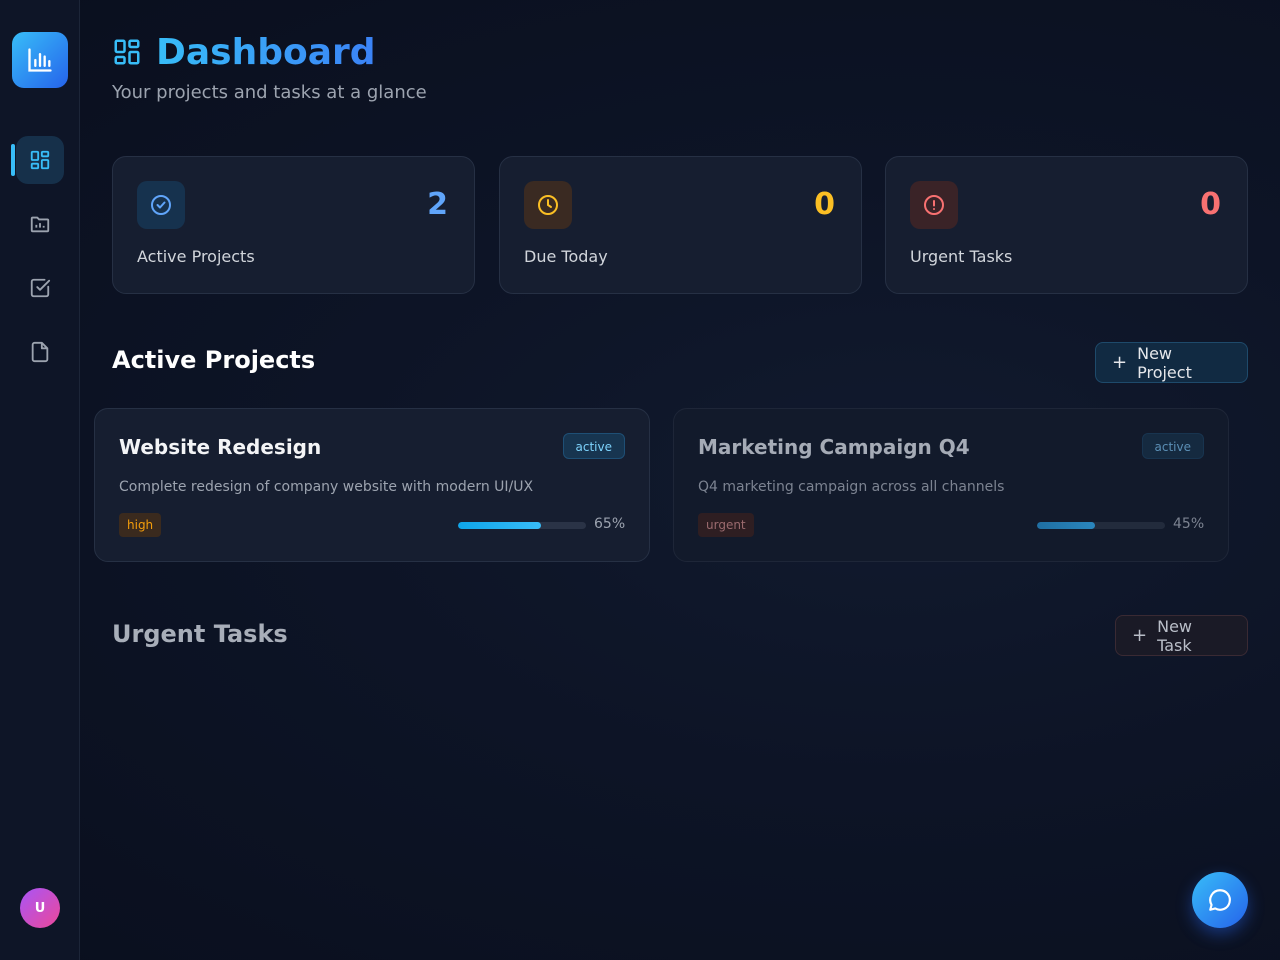 This screenshot has width=1280, height=960. Describe the element at coordinates (140, 525) in the screenshot. I see `priority-badge: high` at that location.